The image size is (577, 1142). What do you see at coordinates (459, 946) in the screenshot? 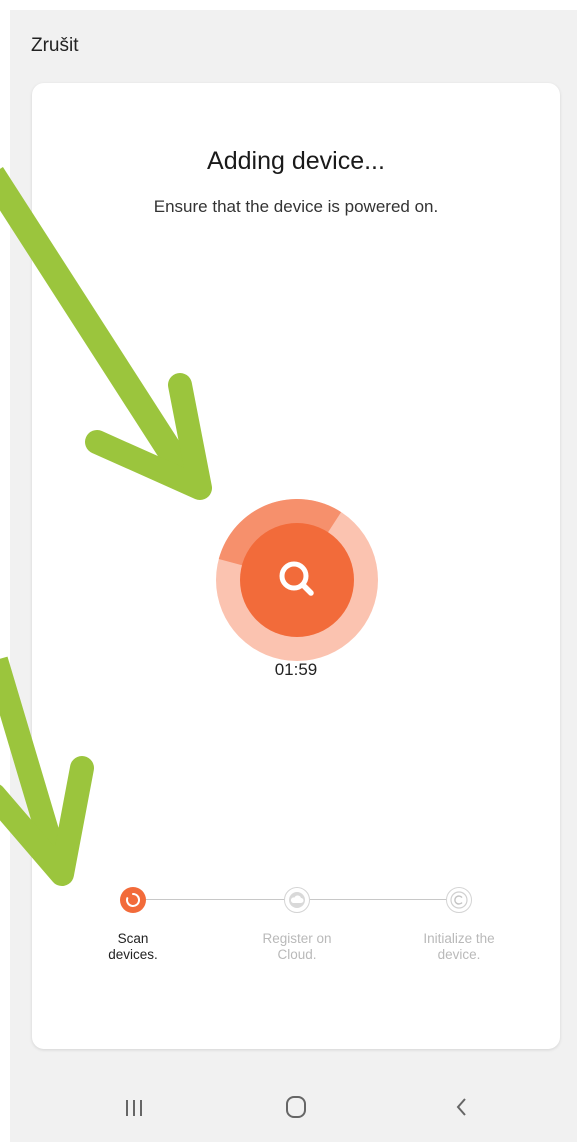
I see `step-initialize-label: Initialize the device.` at bounding box center [459, 946].